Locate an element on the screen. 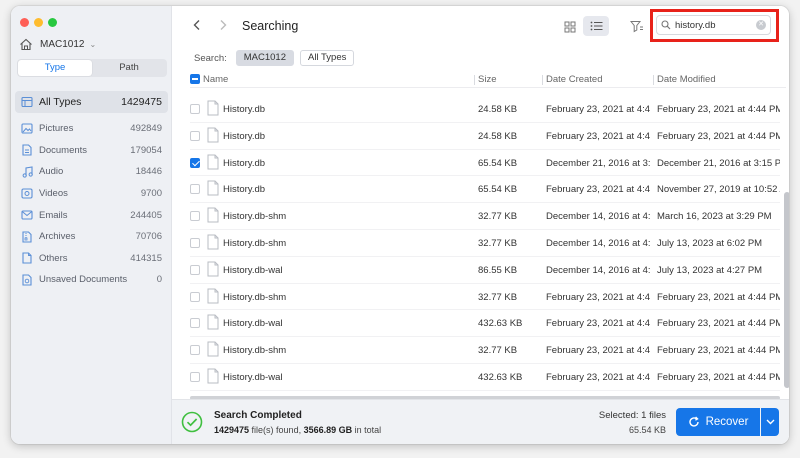  drive-selector: MAC1012 ⌄ is located at coordinates (57, 44).